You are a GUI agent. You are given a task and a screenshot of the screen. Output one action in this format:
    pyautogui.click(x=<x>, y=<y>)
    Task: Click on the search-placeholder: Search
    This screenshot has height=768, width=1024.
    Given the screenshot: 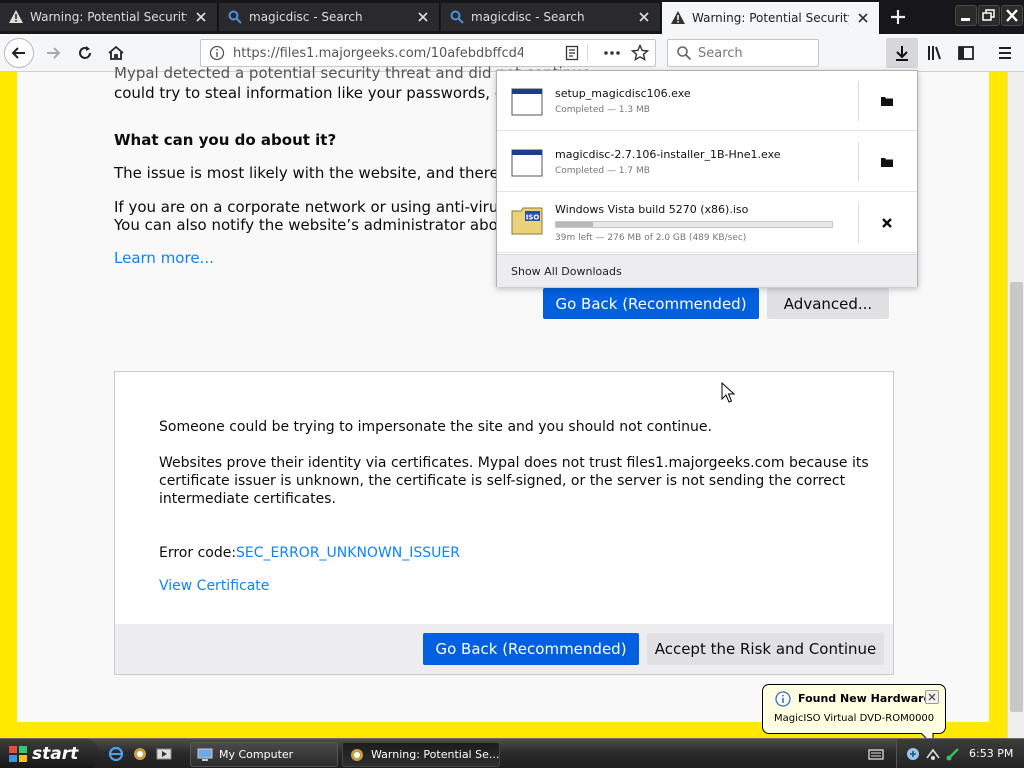 What is the action you would take?
    pyautogui.click(x=720, y=53)
    